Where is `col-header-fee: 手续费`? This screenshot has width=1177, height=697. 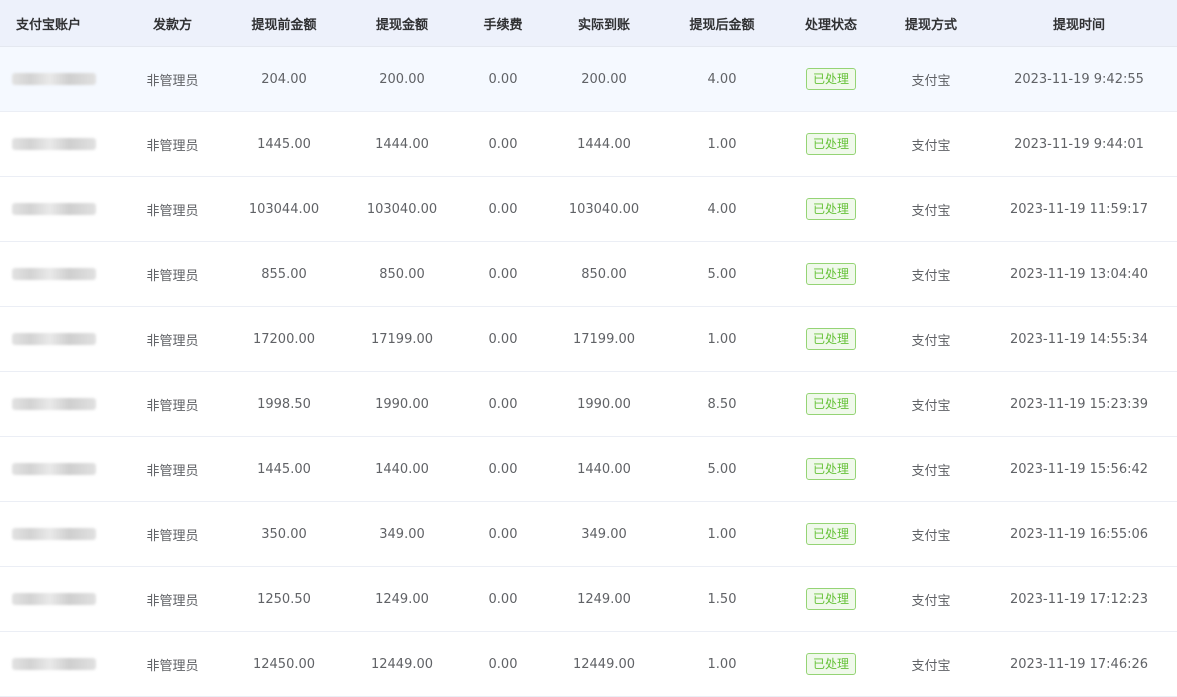 col-header-fee: 手续费 is located at coordinates (503, 23).